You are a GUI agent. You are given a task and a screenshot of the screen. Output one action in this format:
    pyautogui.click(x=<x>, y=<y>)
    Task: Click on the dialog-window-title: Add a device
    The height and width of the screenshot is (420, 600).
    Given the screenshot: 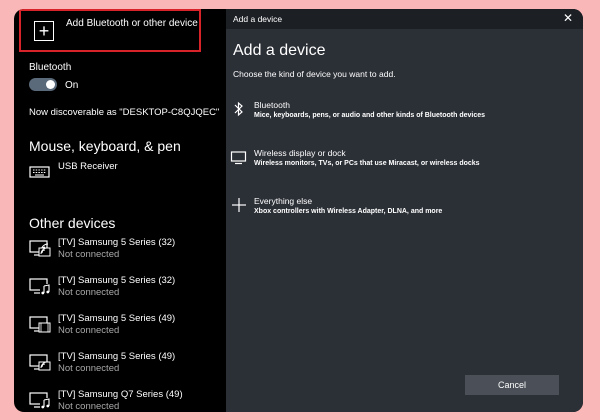 What is the action you would take?
    pyautogui.click(x=258, y=19)
    